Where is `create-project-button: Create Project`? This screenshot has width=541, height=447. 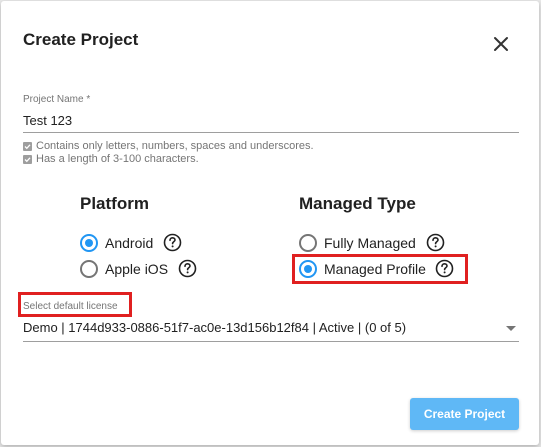
create-project-button: Create Project is located at coordinates (464, 414).